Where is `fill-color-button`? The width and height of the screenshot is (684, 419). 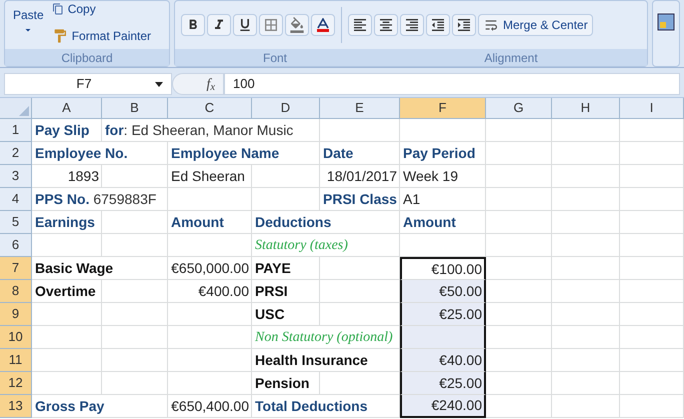 fill-color-button is located at coordinates (297, 25).